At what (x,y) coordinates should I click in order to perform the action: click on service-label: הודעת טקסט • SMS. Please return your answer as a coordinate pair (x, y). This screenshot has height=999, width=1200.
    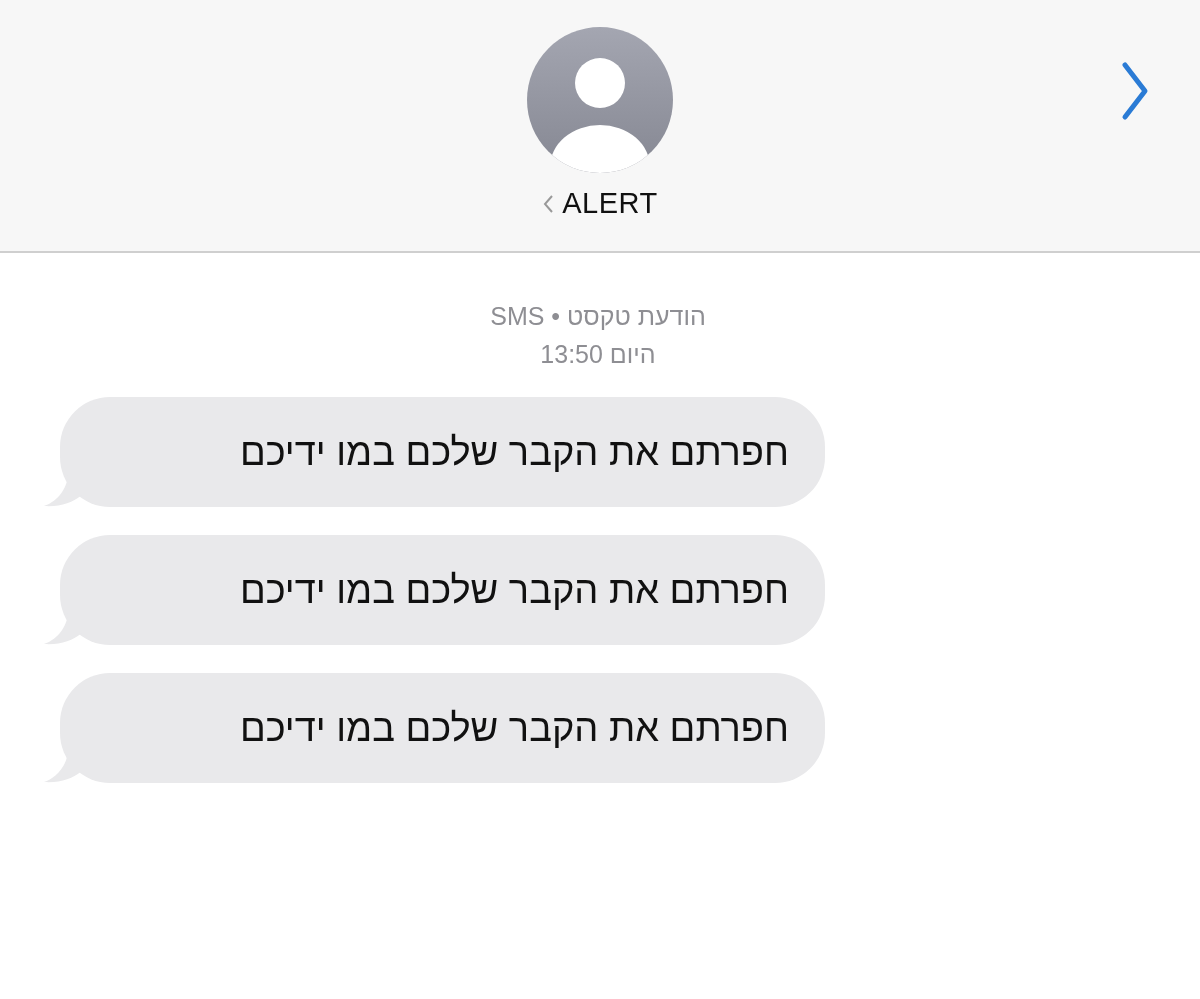
    Looking at the image, I should click on (598, 316).